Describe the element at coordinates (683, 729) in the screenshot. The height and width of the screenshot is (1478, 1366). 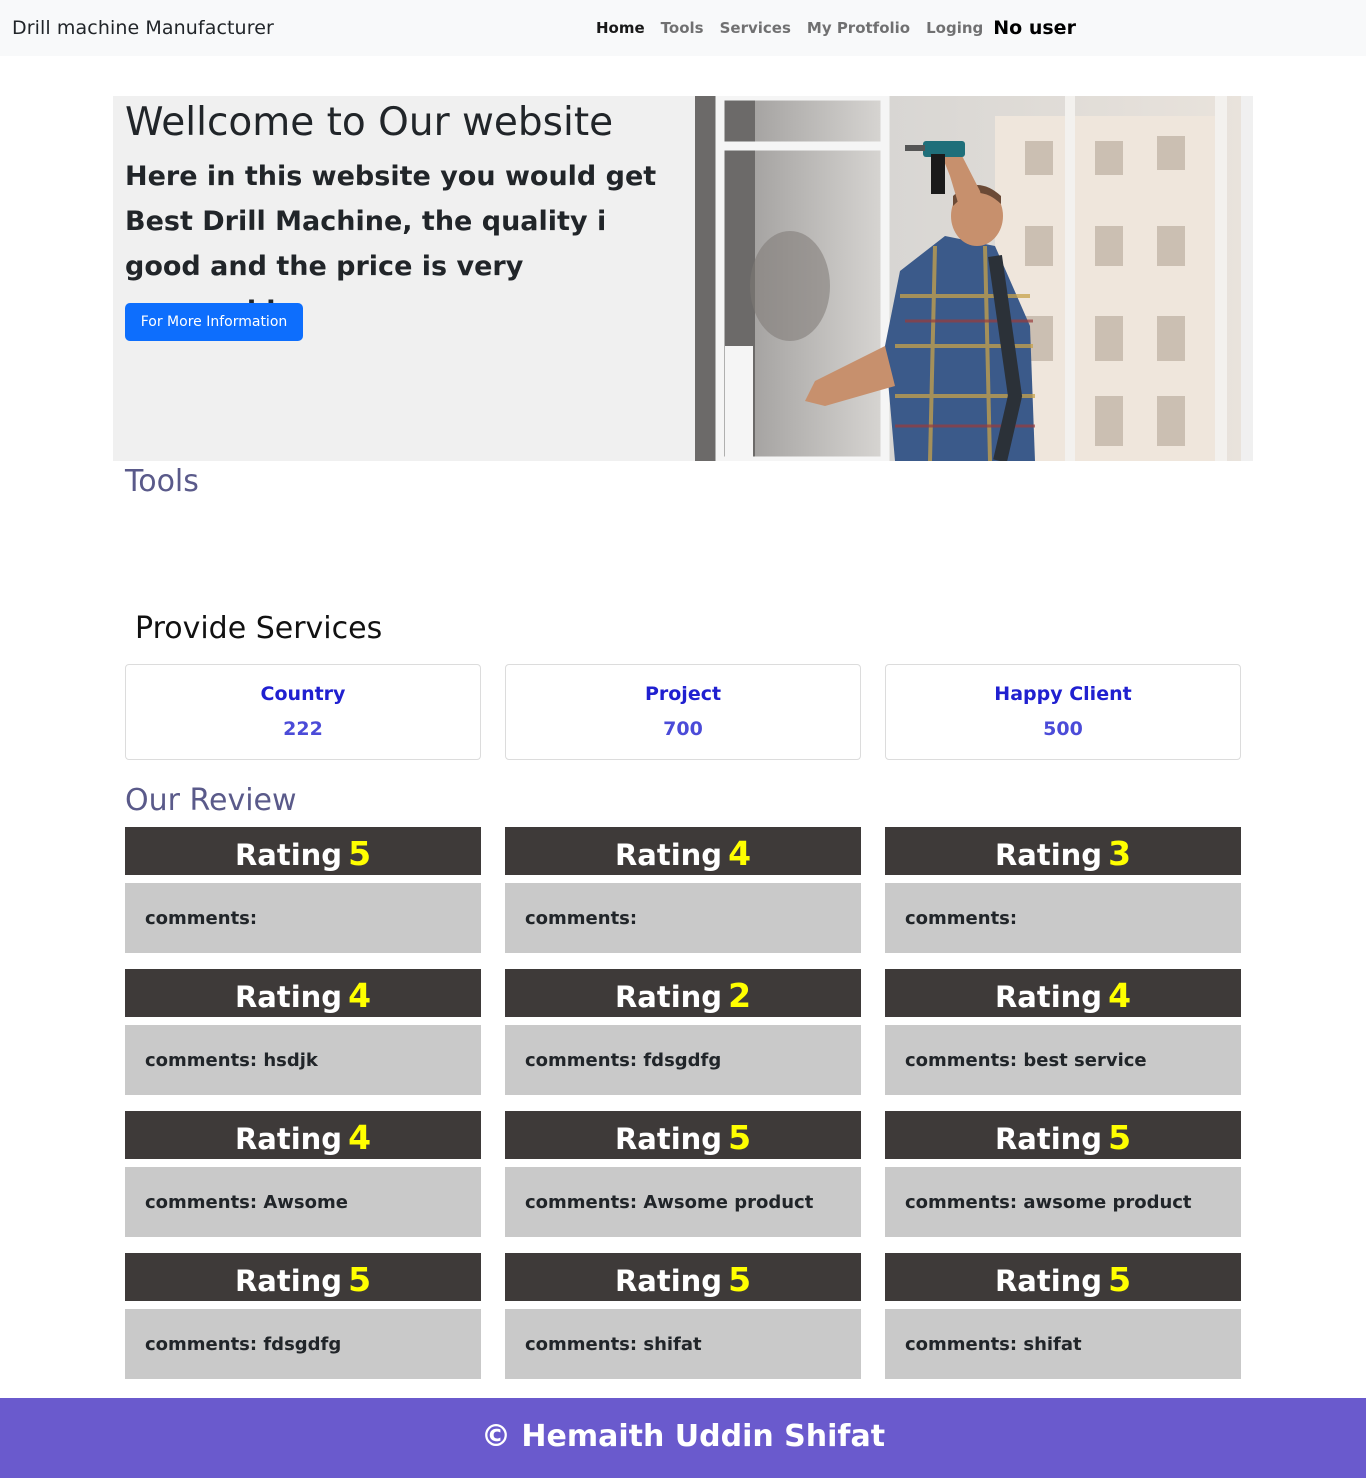
I see `service-card-value: 700` at that location.